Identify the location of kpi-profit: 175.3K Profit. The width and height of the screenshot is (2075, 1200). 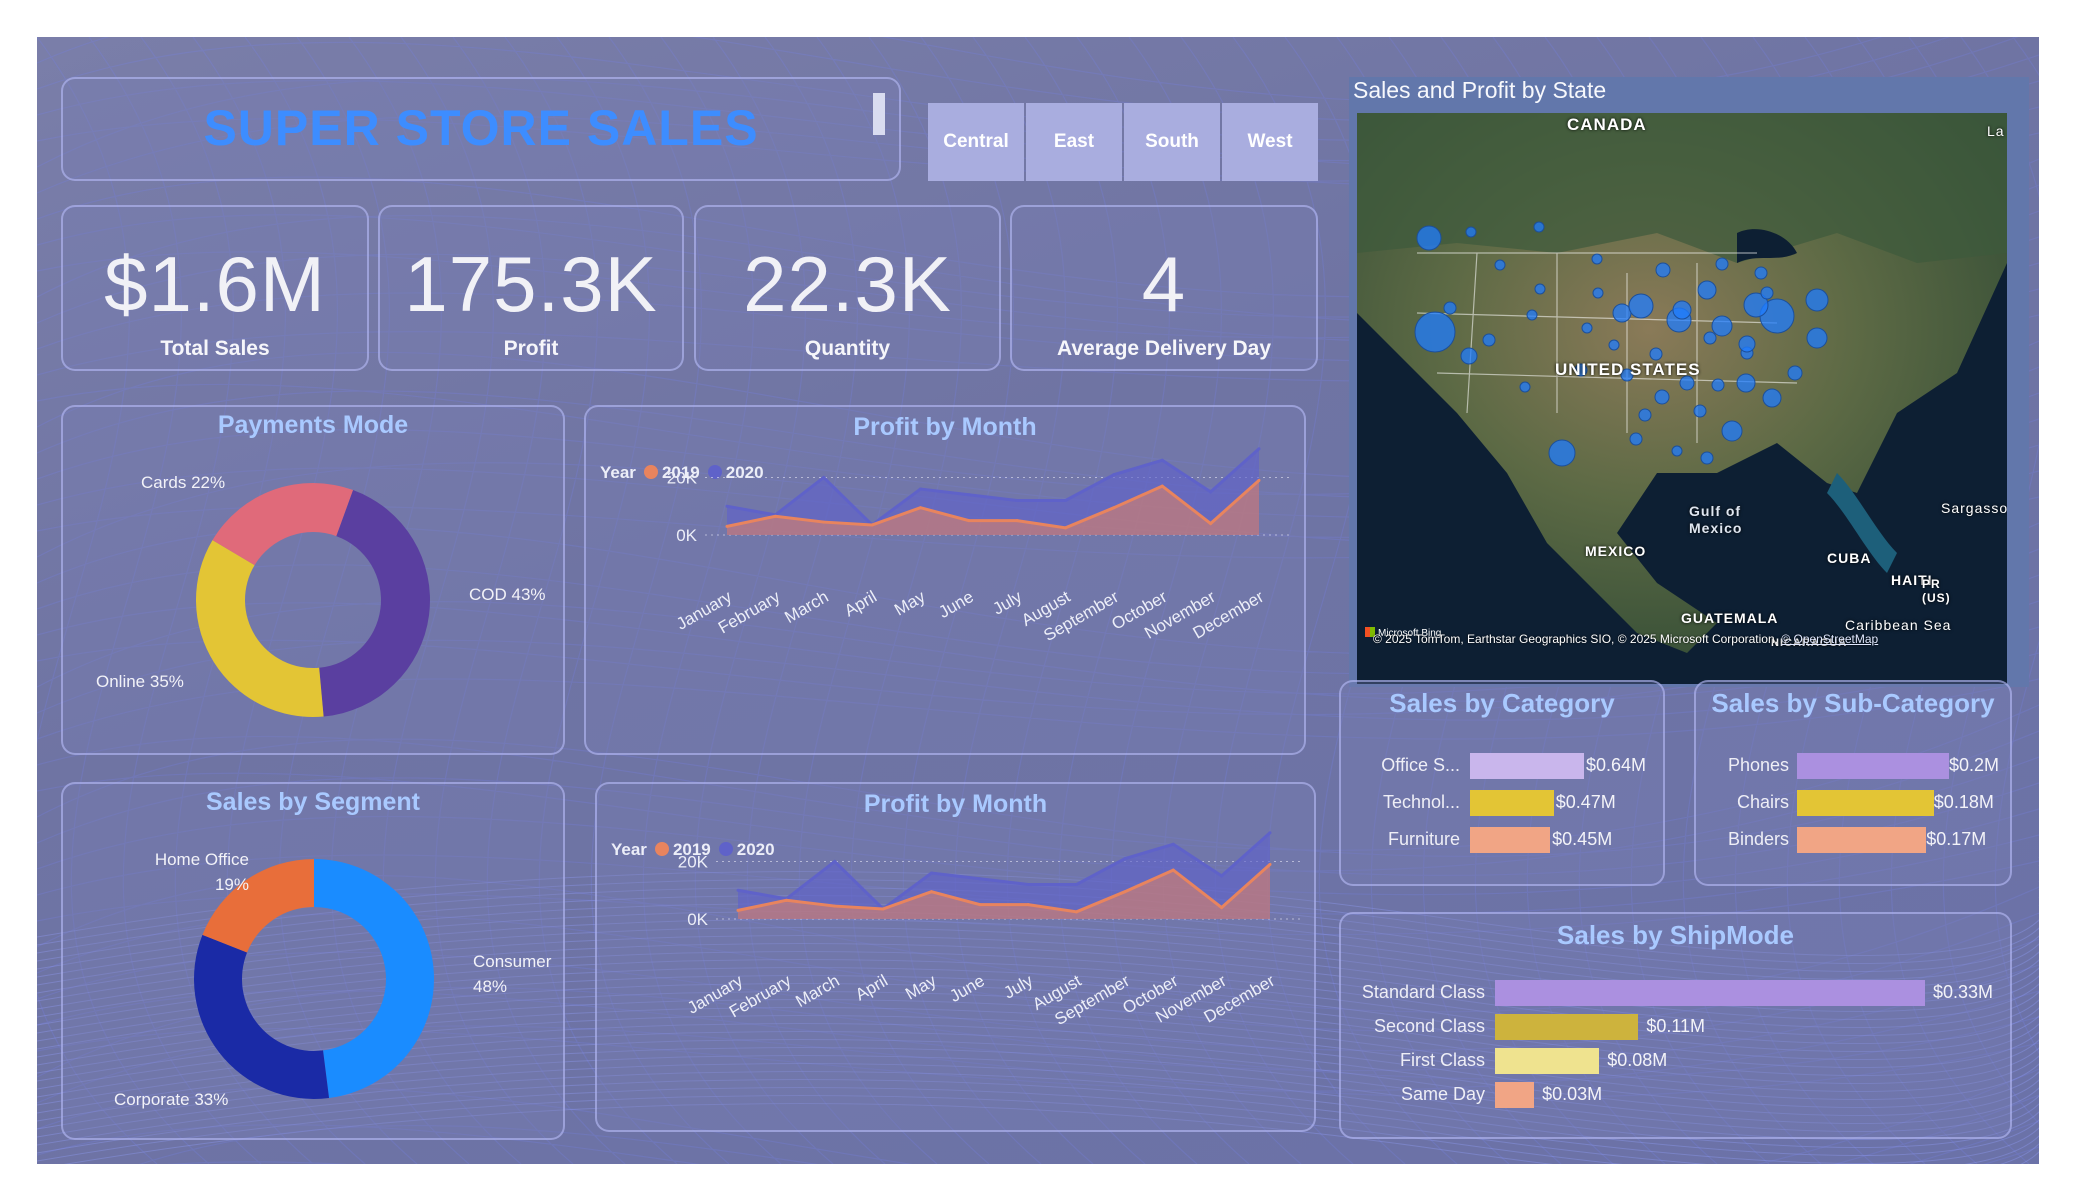
(531, 288).